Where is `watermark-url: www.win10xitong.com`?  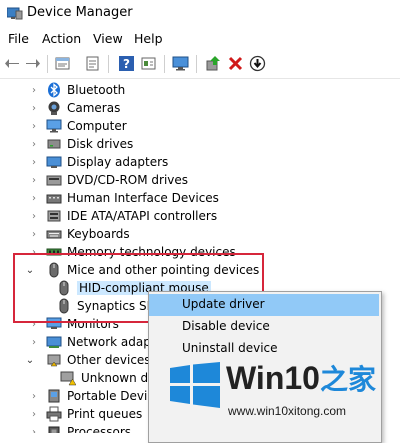 watermark-url: www.win10xitong.com is located at coordinates (287, 411).